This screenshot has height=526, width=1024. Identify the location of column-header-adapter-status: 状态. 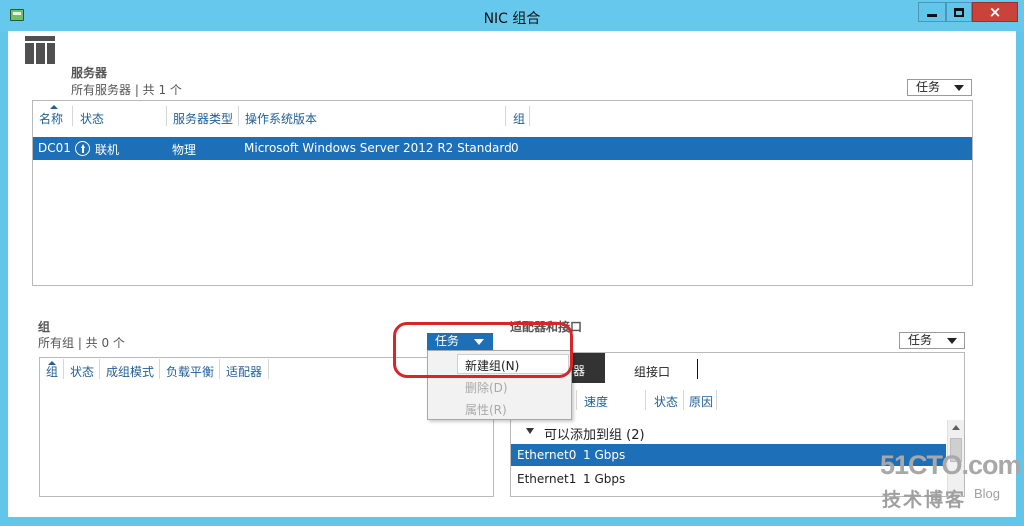
(666, 401).